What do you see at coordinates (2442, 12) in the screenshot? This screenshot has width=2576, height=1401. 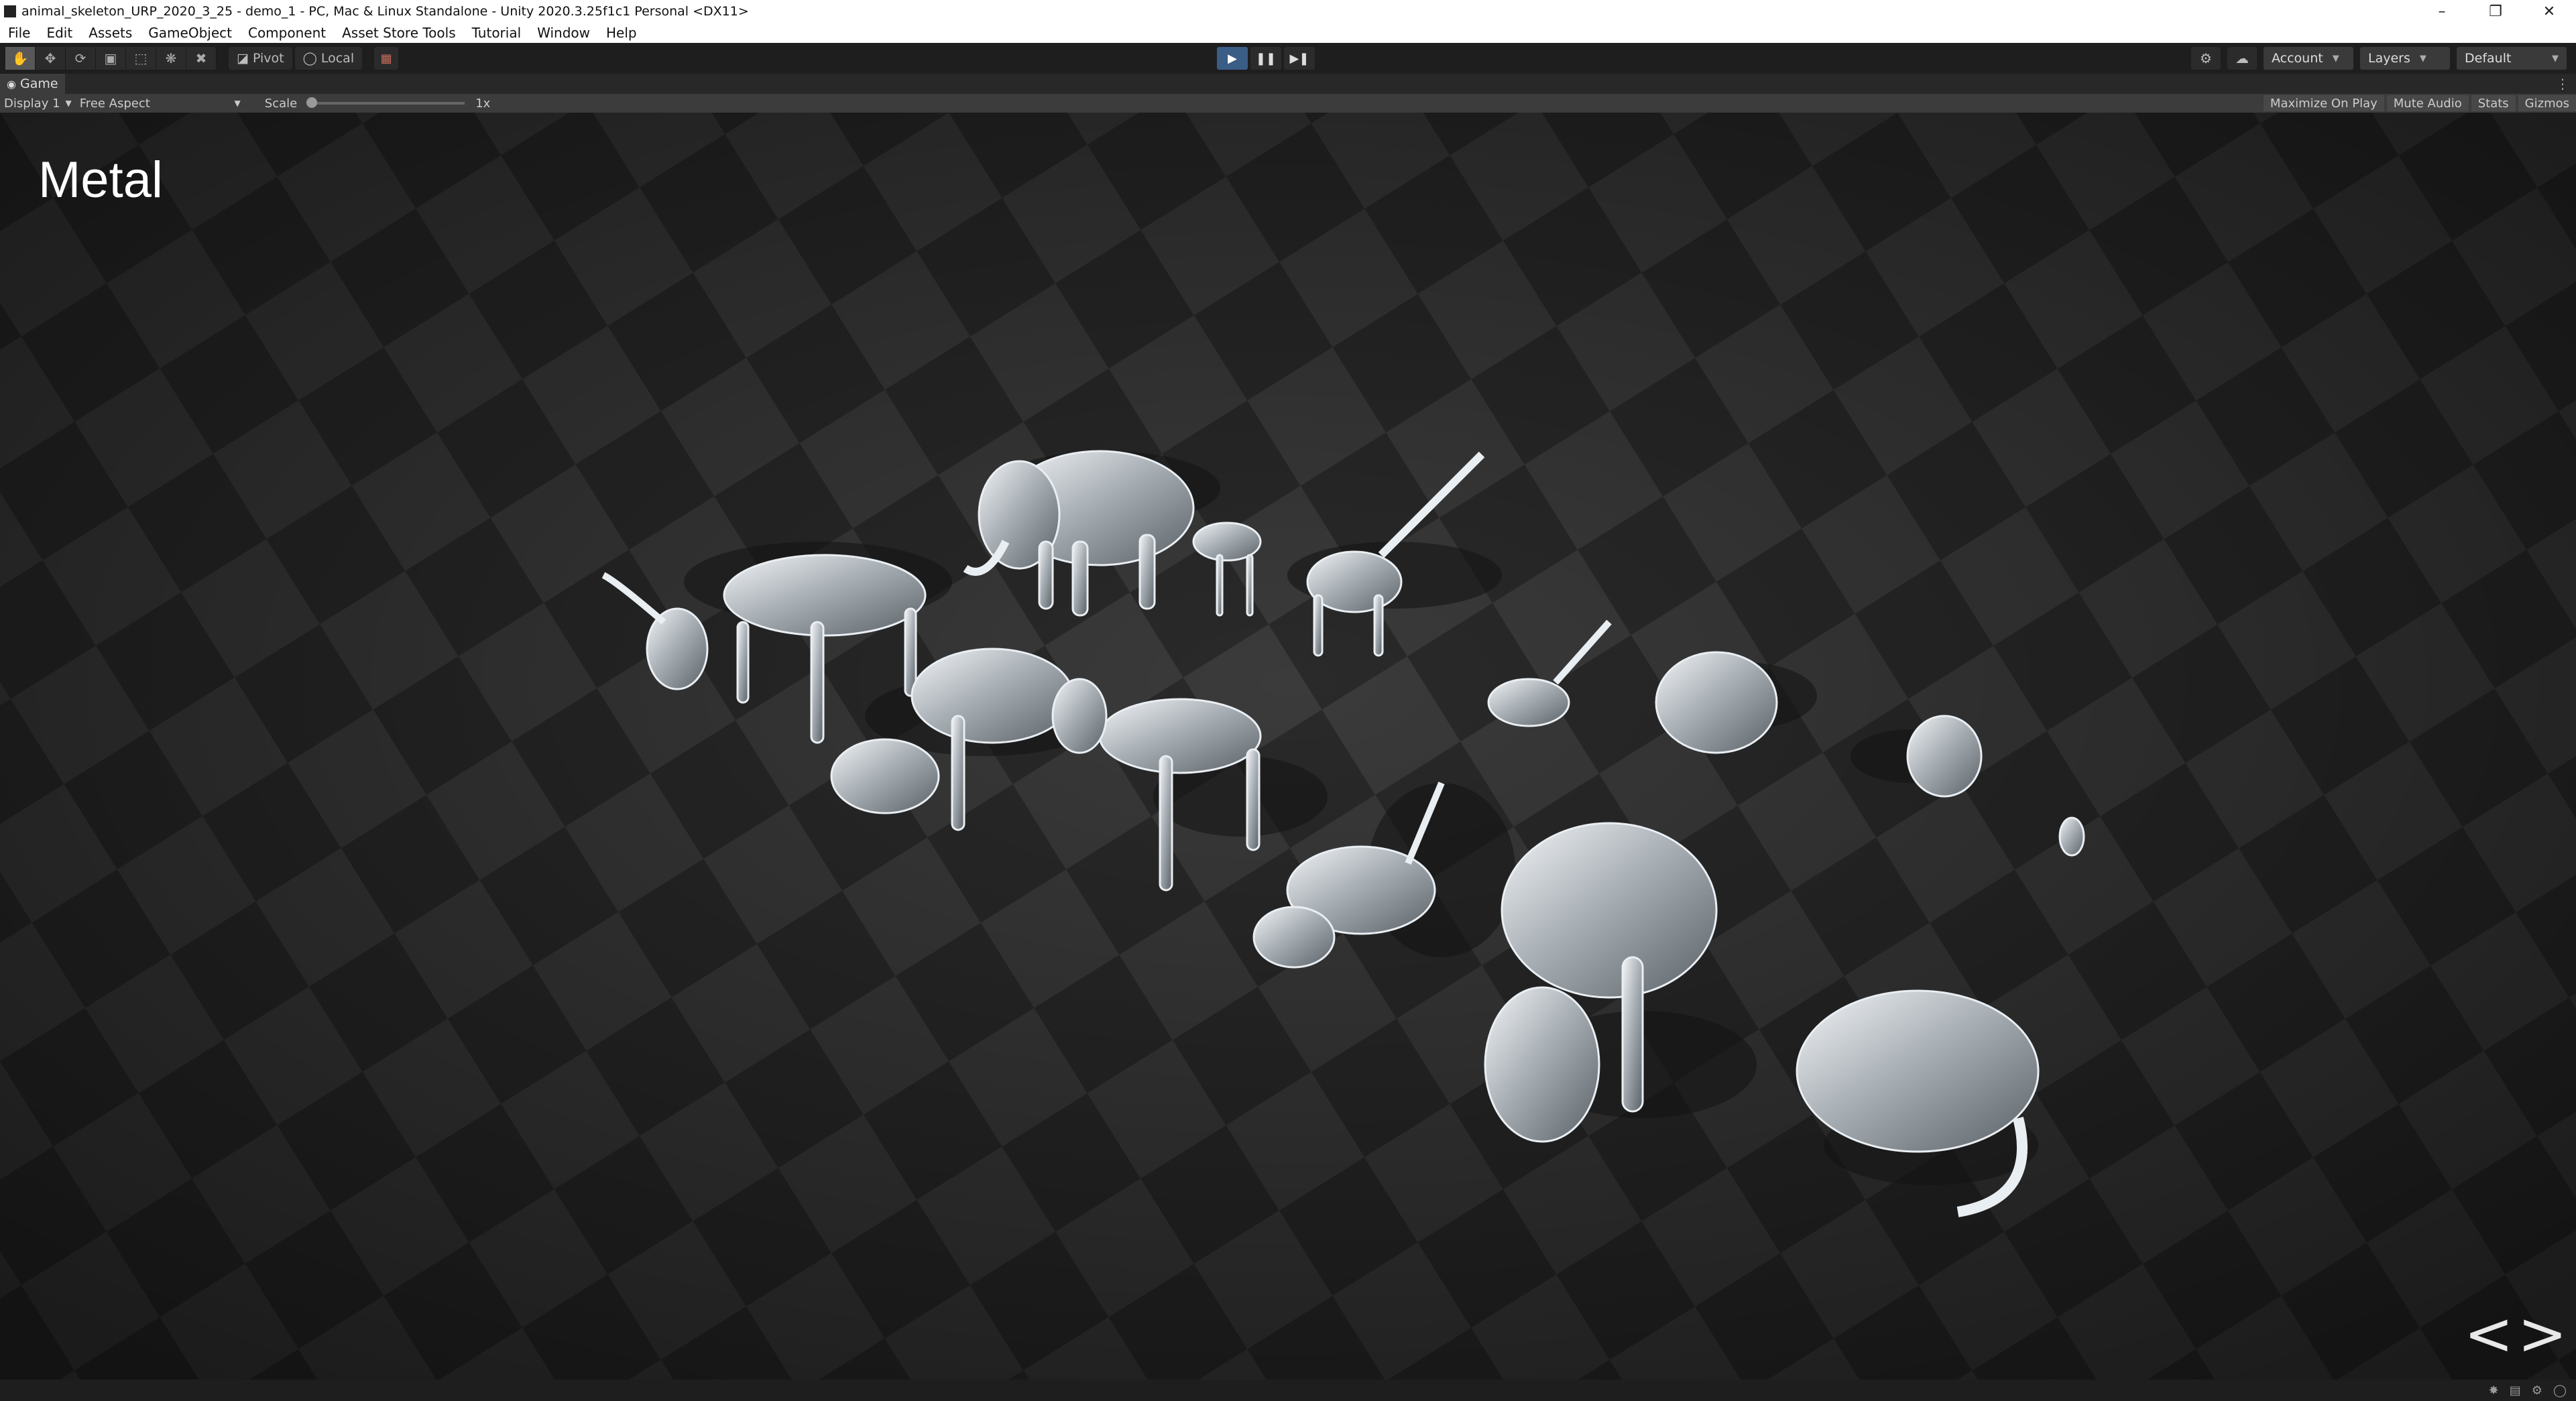 I see `minimize-icon: –` at bounding box center [2442, 12].